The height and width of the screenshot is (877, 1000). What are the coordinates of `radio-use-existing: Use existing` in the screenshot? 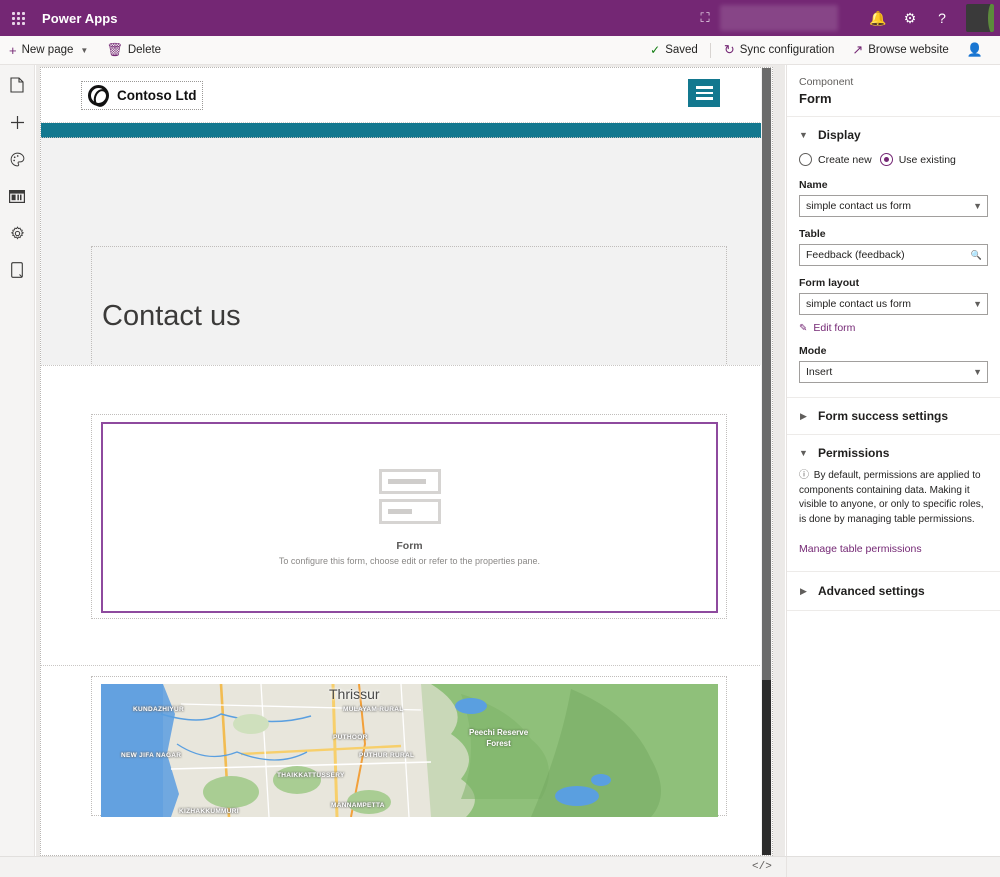 It's located at (917, 159).